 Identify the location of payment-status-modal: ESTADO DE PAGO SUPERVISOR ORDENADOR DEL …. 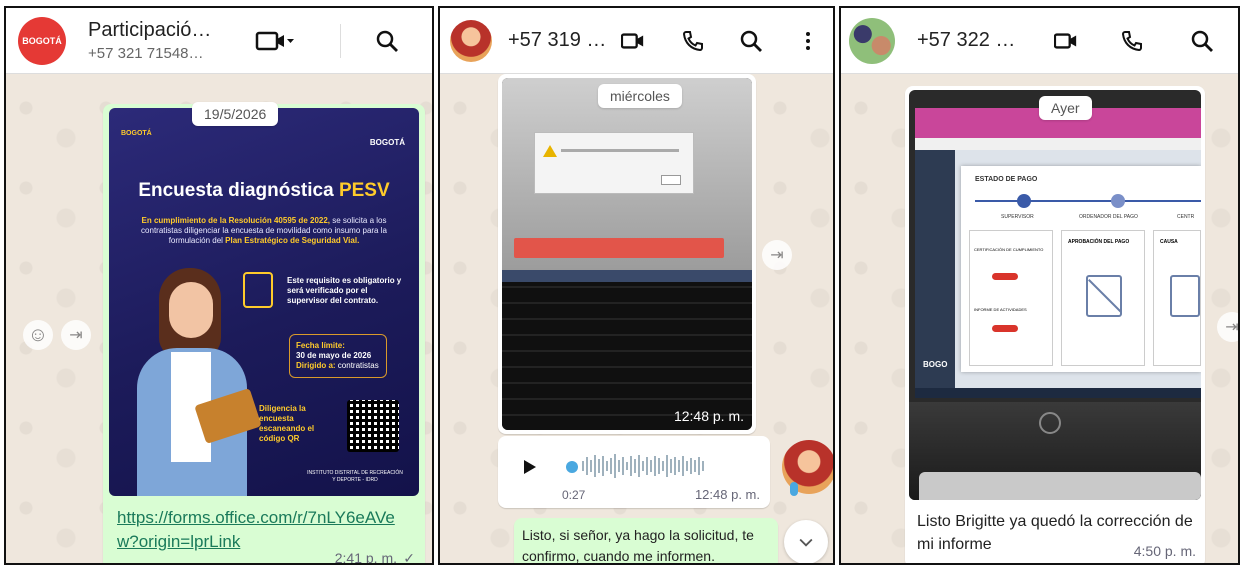
(1081, 269).